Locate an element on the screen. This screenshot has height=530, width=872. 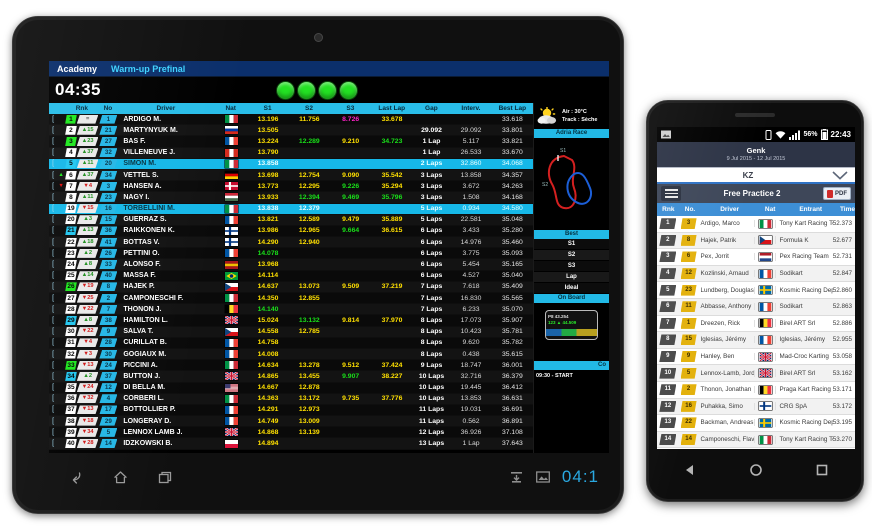
schedule-entry: 09:30 - START is located at coordinates (554, 376).